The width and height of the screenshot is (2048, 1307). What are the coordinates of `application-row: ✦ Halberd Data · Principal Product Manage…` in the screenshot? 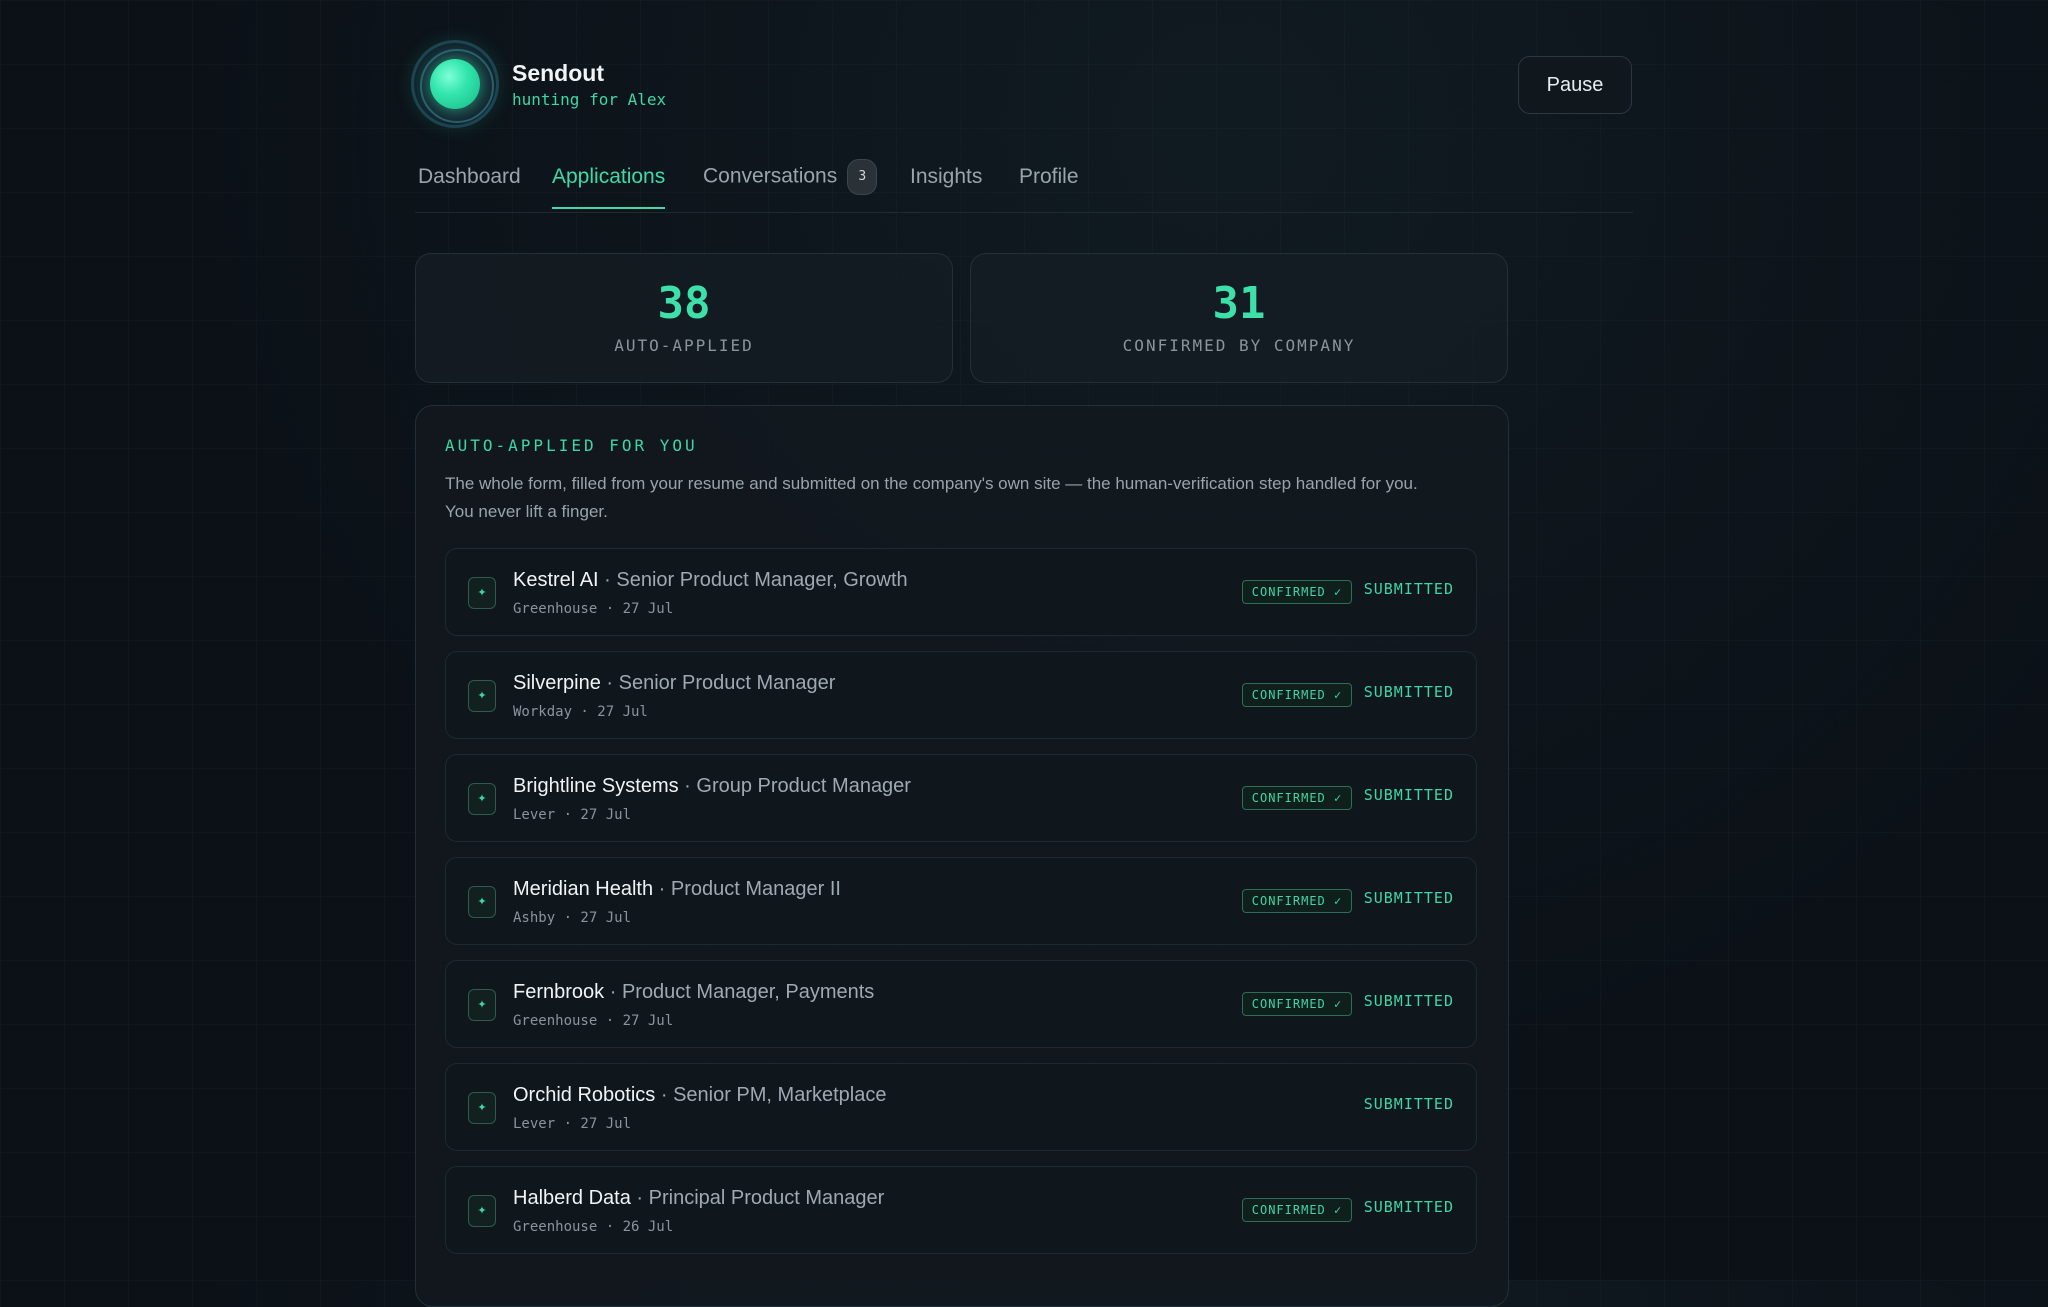 It's located at (961, 1210).